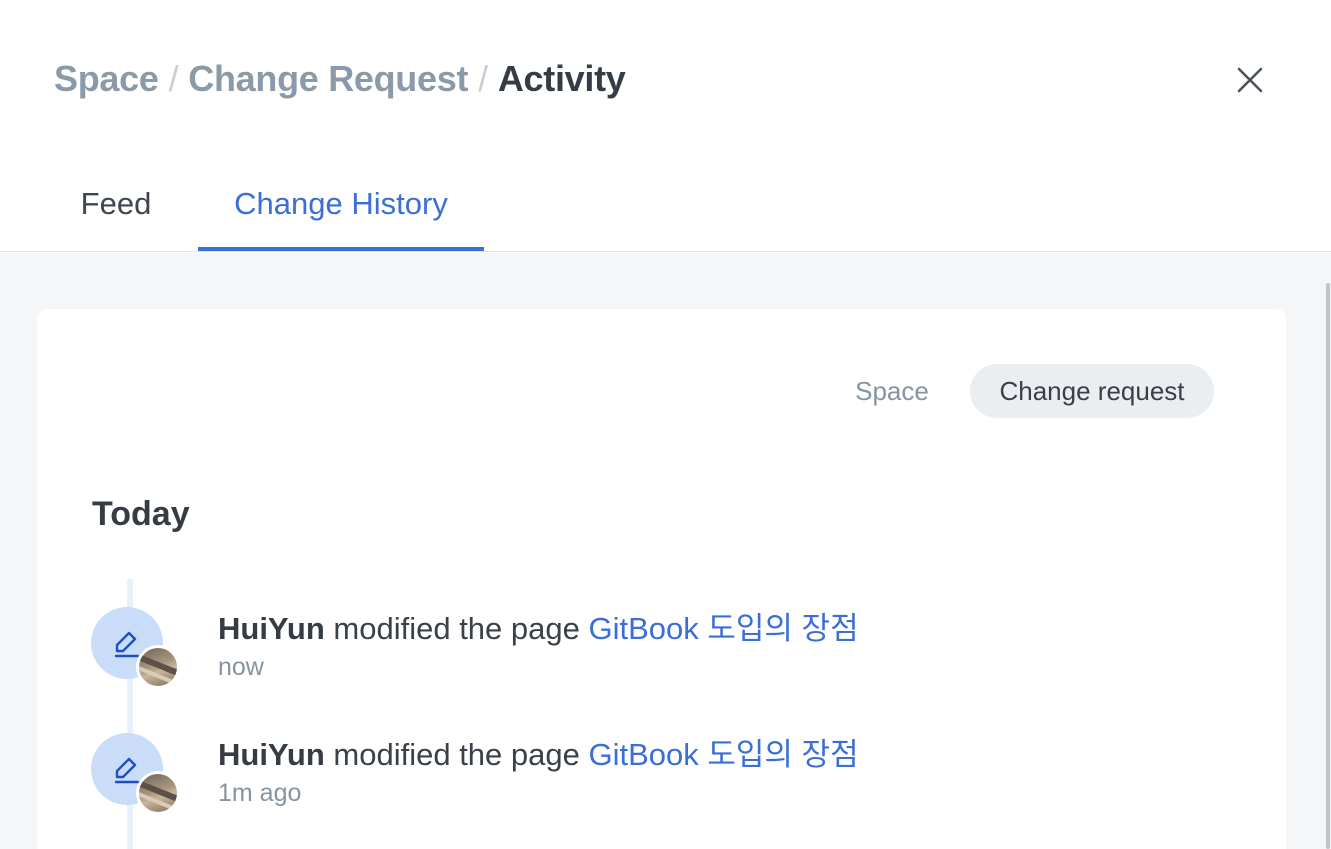  What do you see at coordinates (341, 205) in the screenshot?
I see `tab-change-history: Change History` at bounding box center [341, 205].